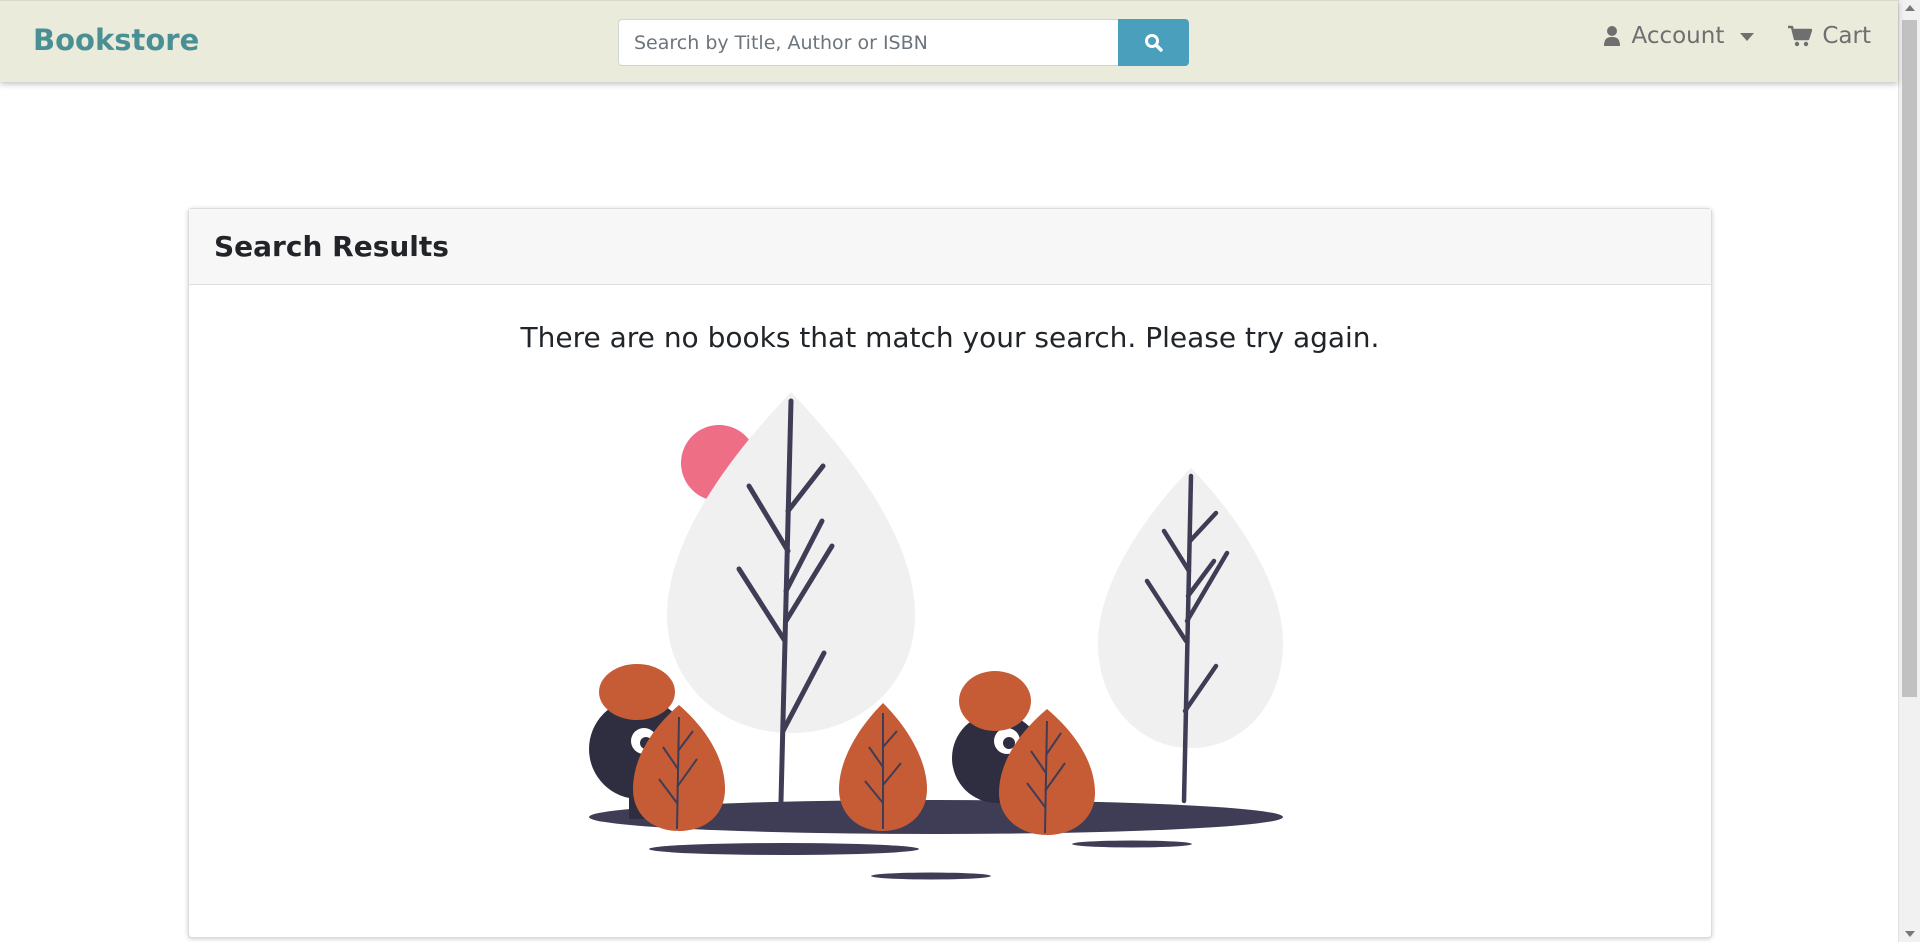 Image resolution: width=1920 pixels, height=942 pixels. What do you see at coordinates (1909, 358) in the screenshot?
I see `scrollbar-thumb` at bounding box center [1909, 358].